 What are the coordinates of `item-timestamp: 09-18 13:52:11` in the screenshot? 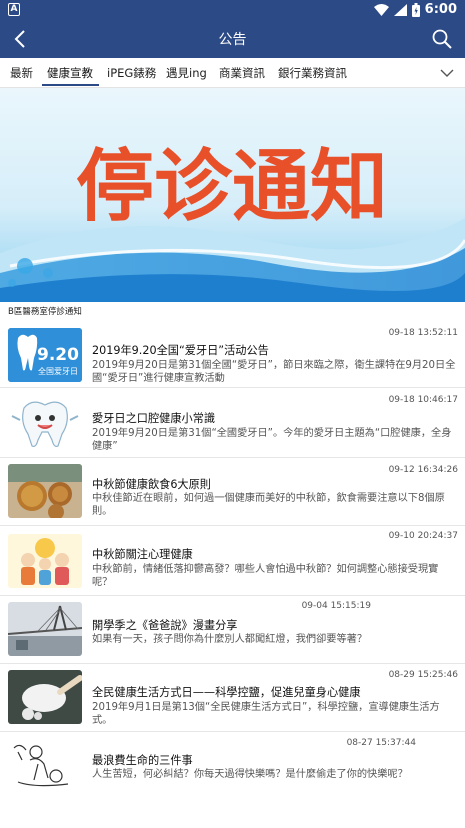 It's located at (423, 333).